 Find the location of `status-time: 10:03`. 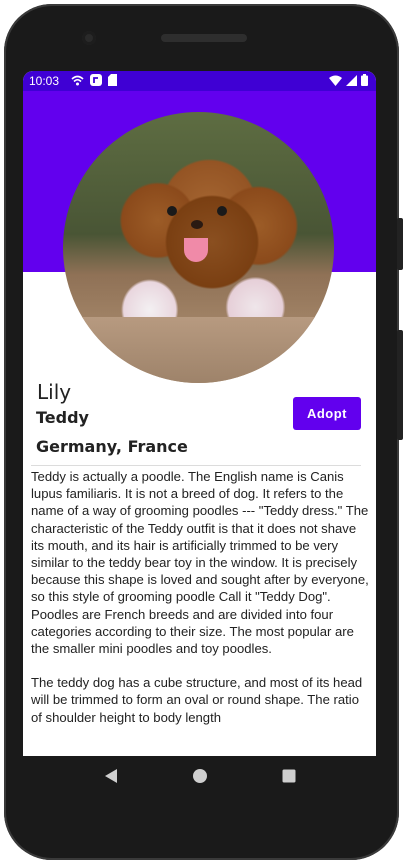

status-time: 10:03 is located at coordinates (44, 81).